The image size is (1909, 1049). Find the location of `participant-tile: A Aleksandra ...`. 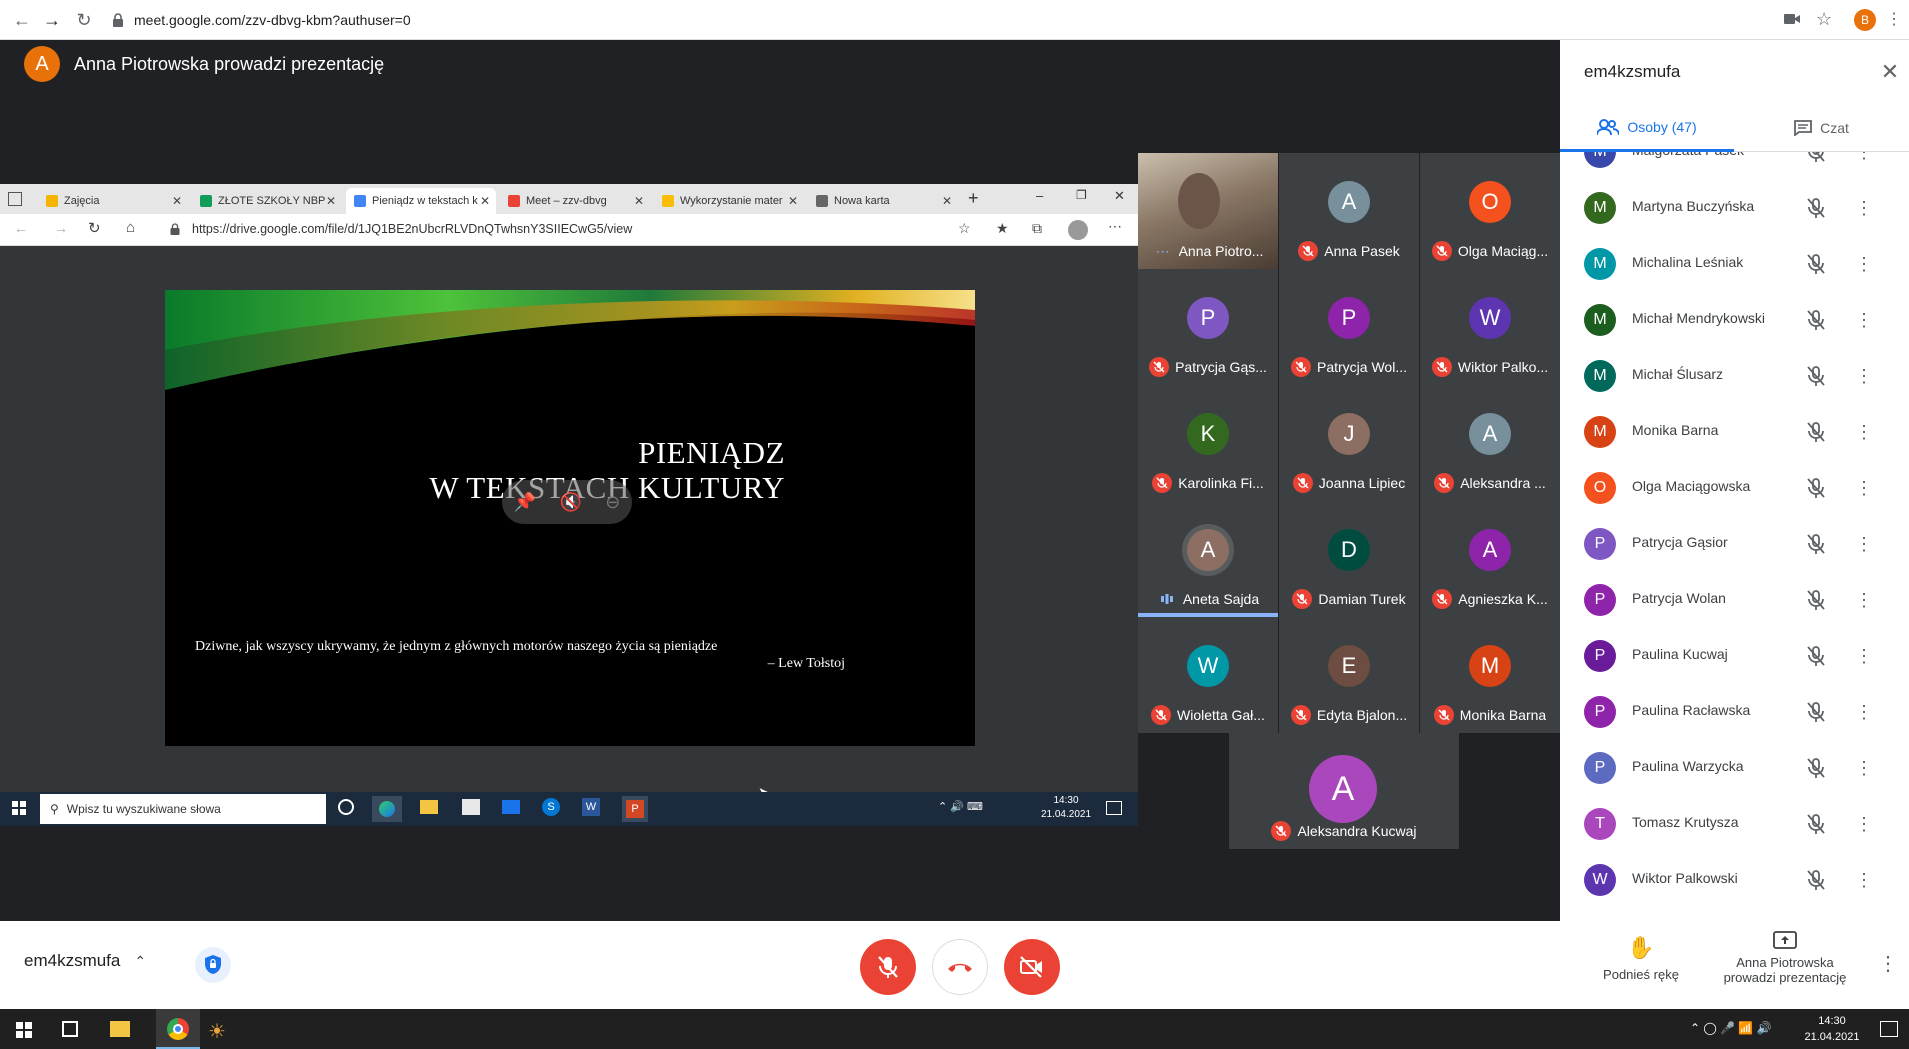

participant-tile: A Aleksandra ... is located at coordinates (1490, 443).